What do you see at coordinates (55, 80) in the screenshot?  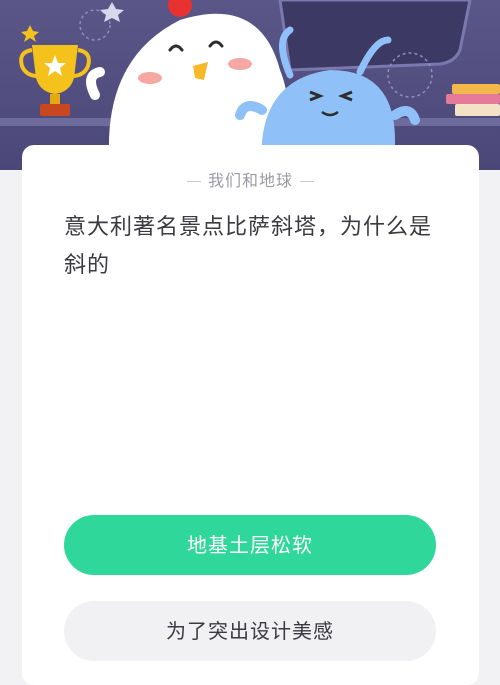 I see `trophy-icon` at bounding box center [55, 80].